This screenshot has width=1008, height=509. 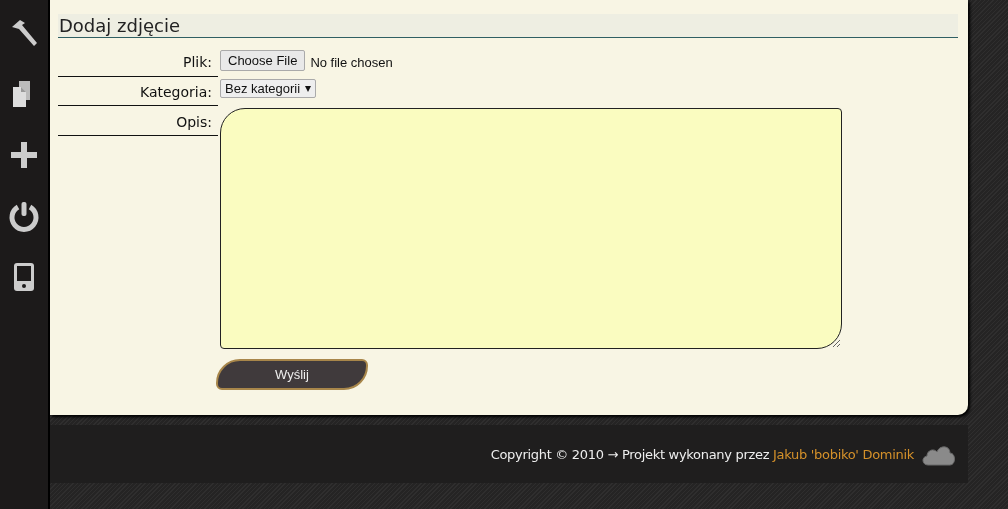 I want to click on panel-title: Dodaj zdjęcie, so click(x=508, y=26).